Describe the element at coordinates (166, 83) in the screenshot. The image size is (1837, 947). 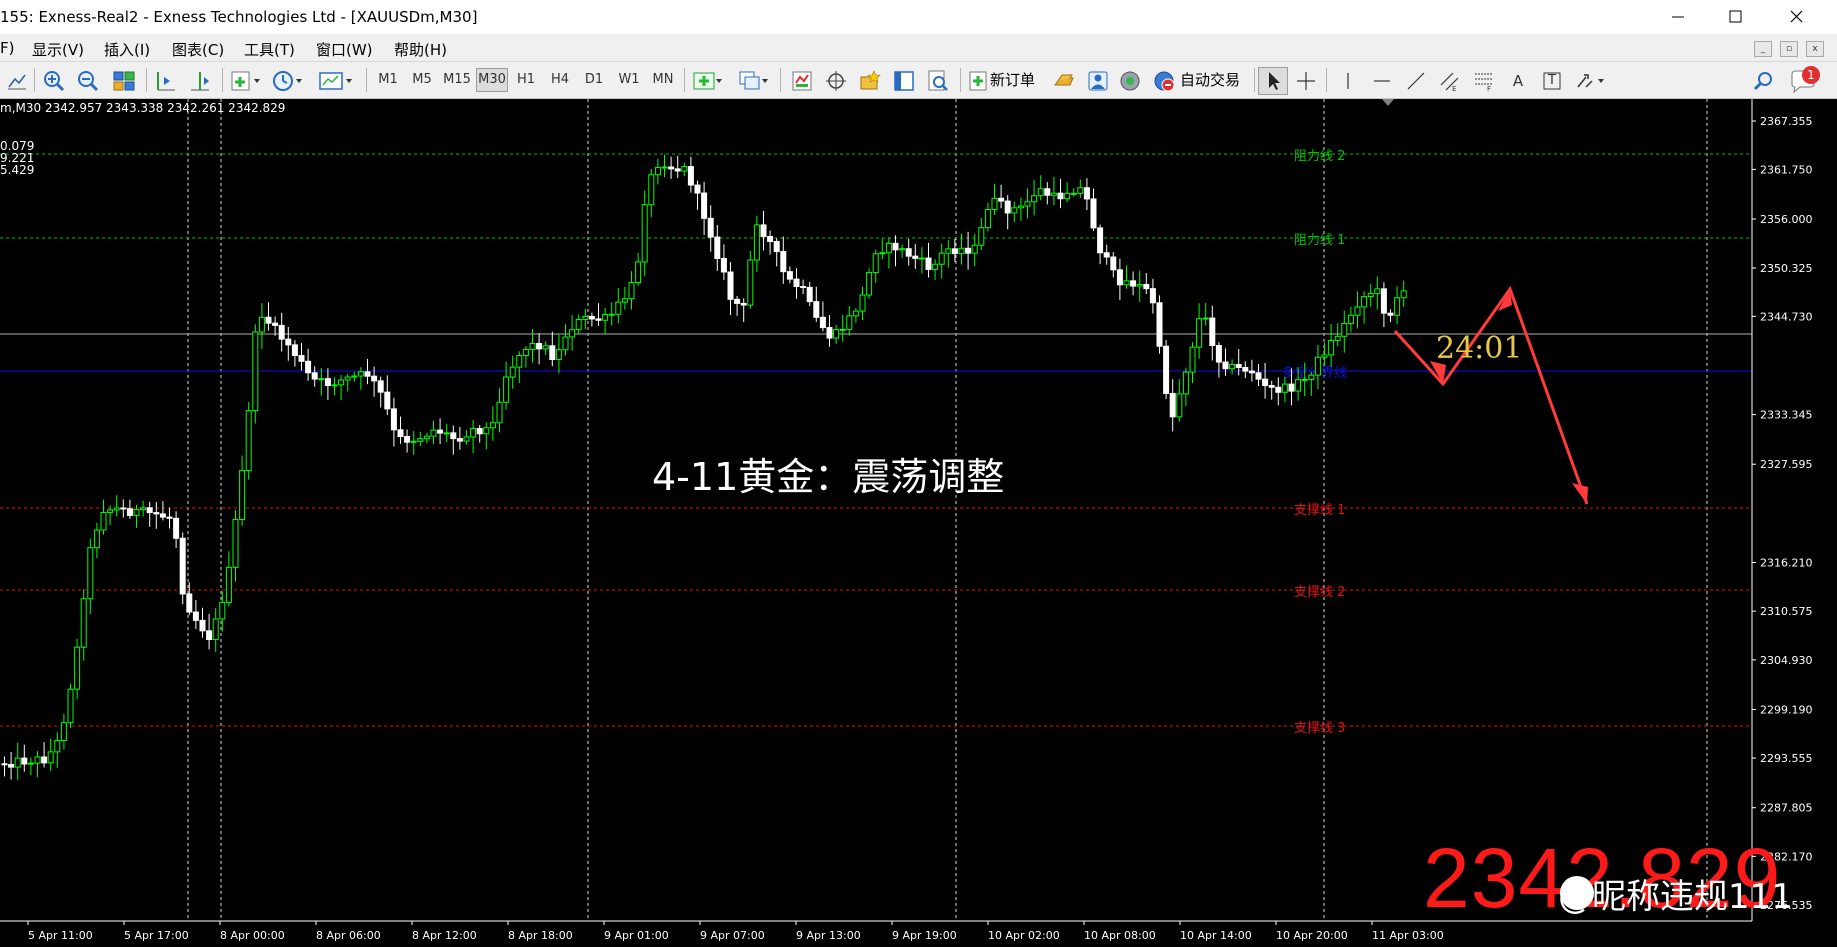
I see `chart-shift-button` at that location.